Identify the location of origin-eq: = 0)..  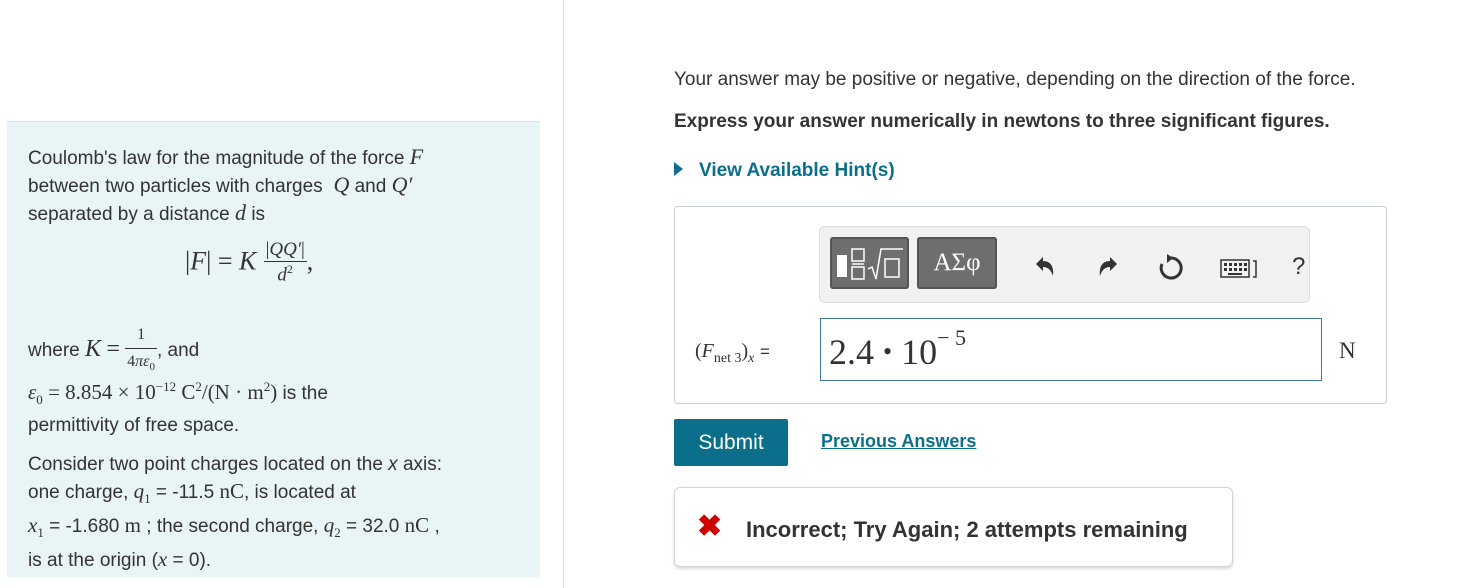
(192, 560).